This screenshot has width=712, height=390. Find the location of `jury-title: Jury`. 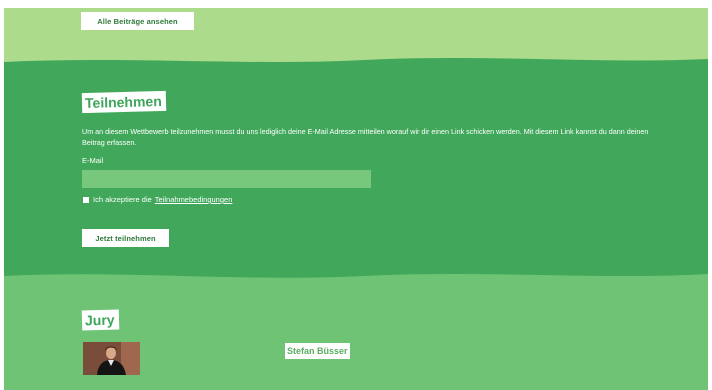

jury-title: Jury is located at coordinates (100, 320).